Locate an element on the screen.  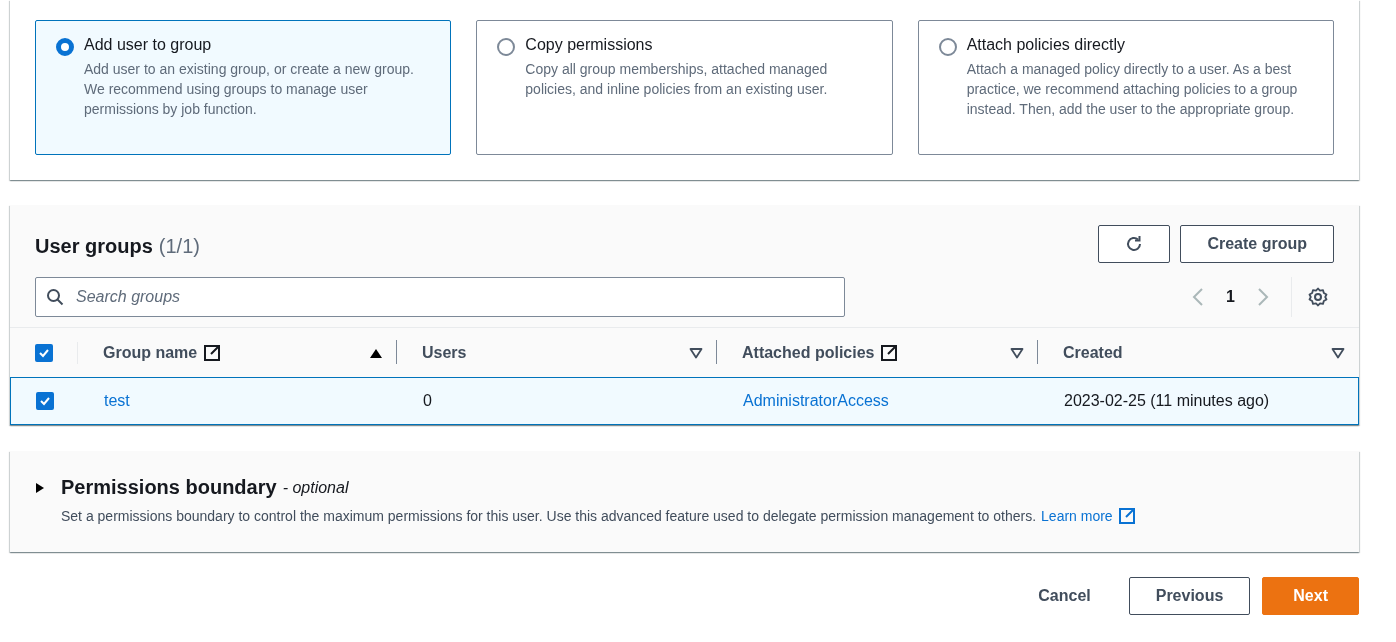
column-label: Attached policies is located at coordinates (808, 352).